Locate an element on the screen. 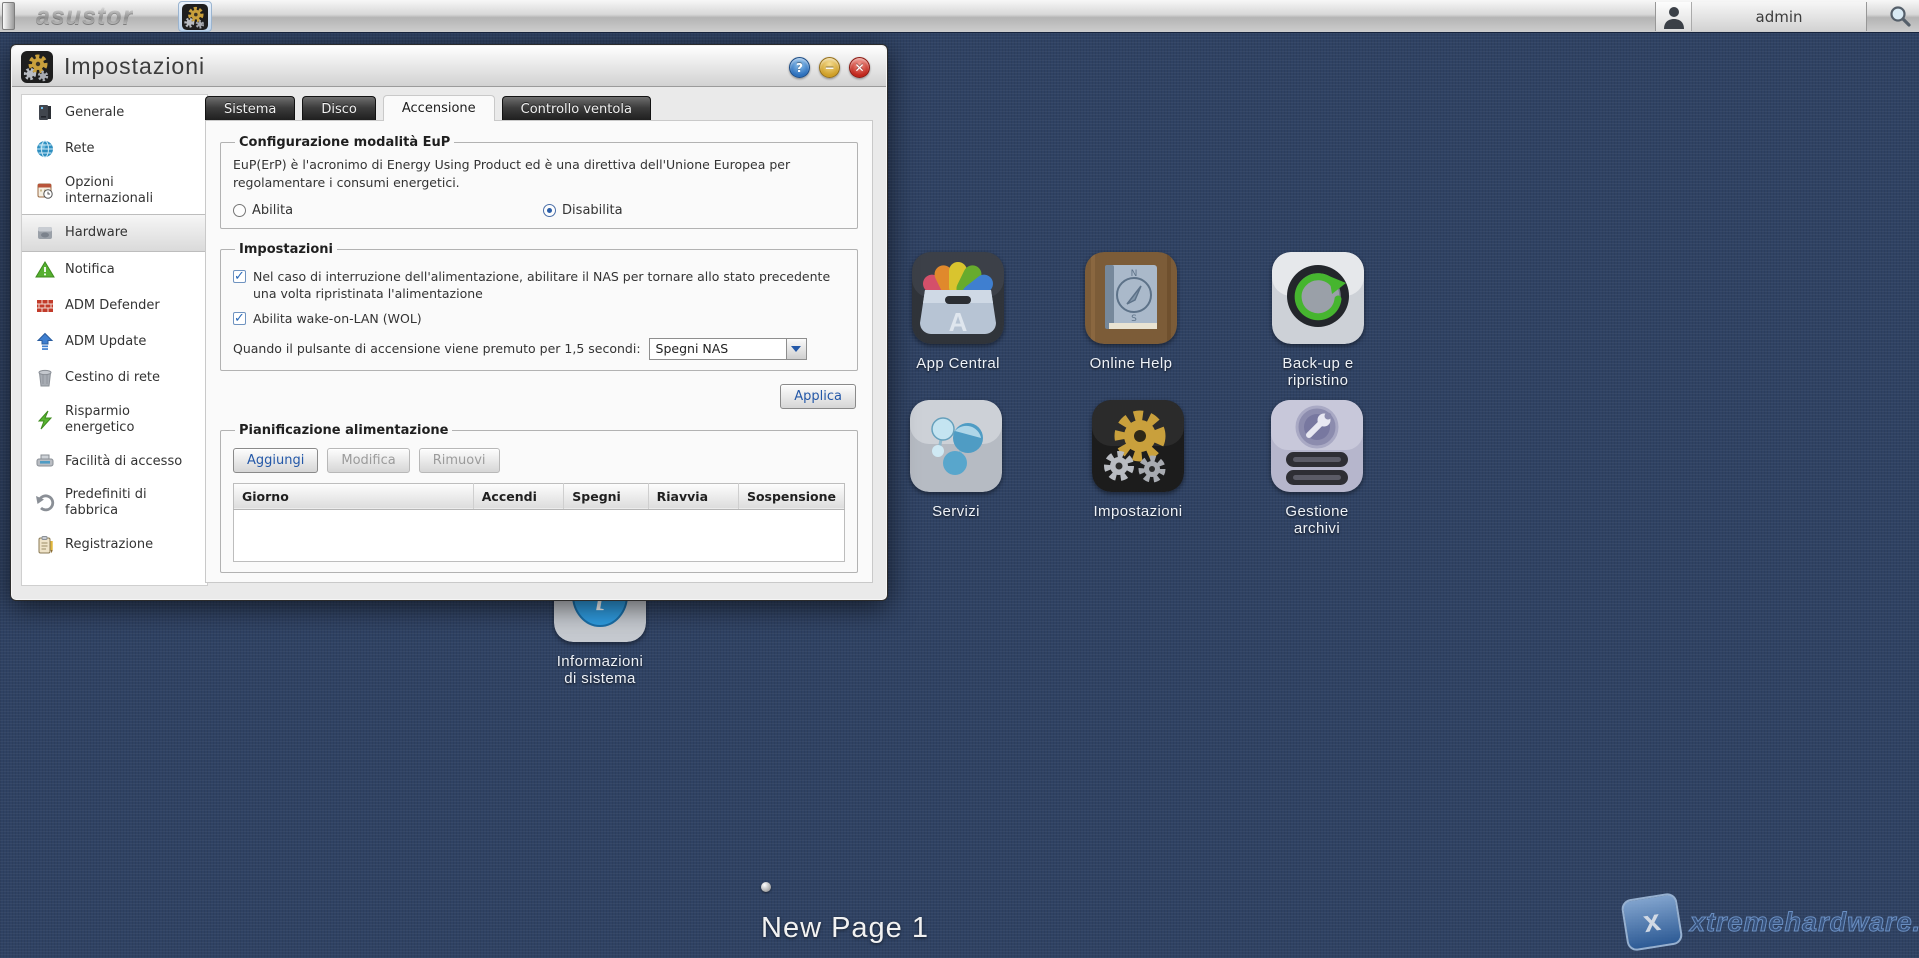  select-dropdown-button is located at coordinates (795, 348).